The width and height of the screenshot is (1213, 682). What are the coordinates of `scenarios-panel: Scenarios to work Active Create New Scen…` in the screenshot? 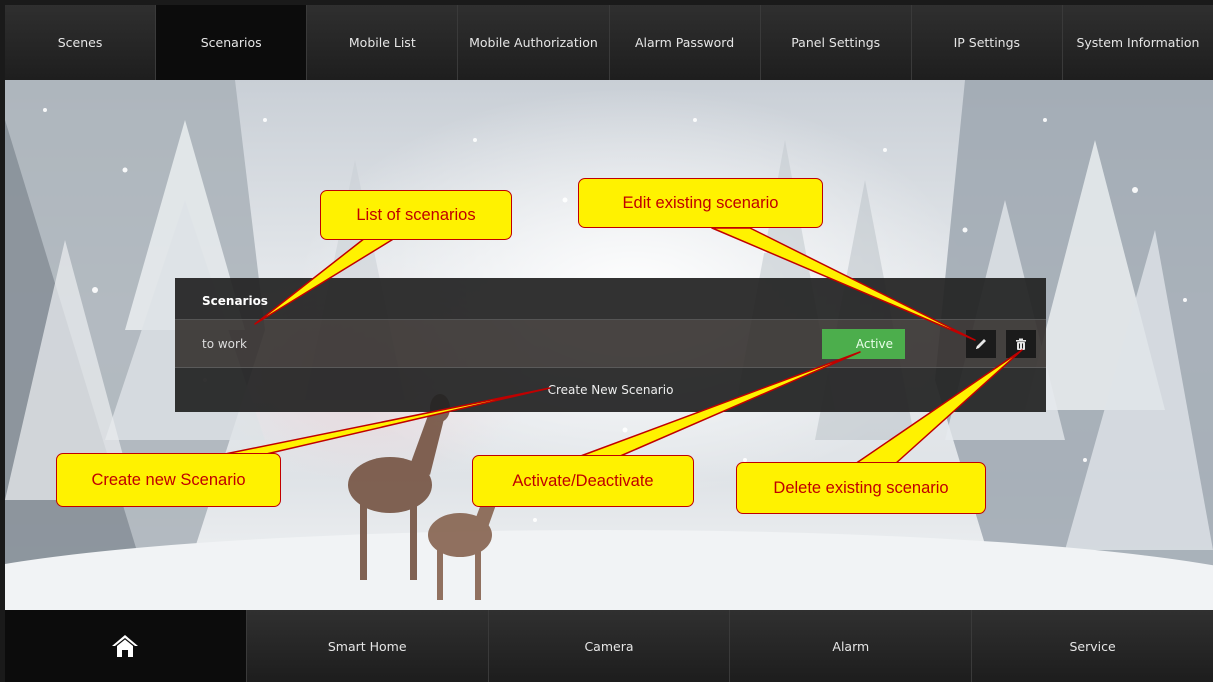 It's located at (610, 345).